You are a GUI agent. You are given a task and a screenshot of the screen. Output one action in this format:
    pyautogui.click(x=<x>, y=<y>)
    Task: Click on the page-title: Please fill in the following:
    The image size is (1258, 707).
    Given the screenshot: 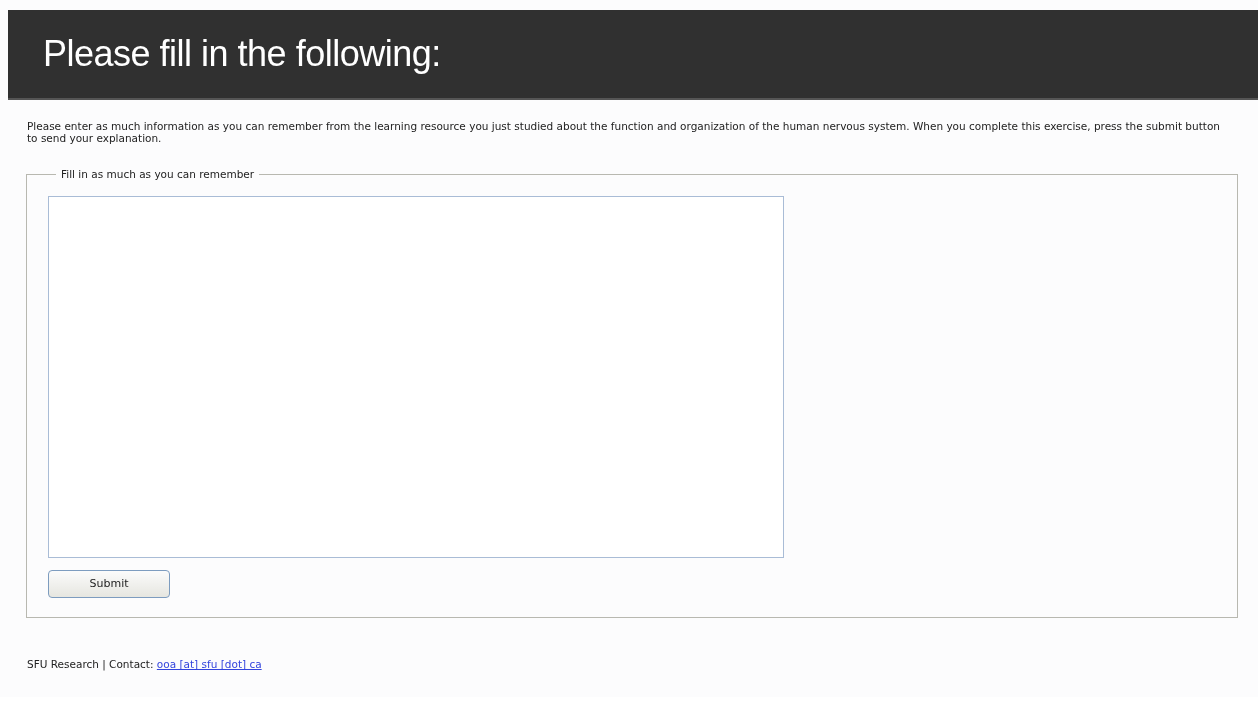 What is the action you would take?
    pyautogui.click(x=242, y=54)
    